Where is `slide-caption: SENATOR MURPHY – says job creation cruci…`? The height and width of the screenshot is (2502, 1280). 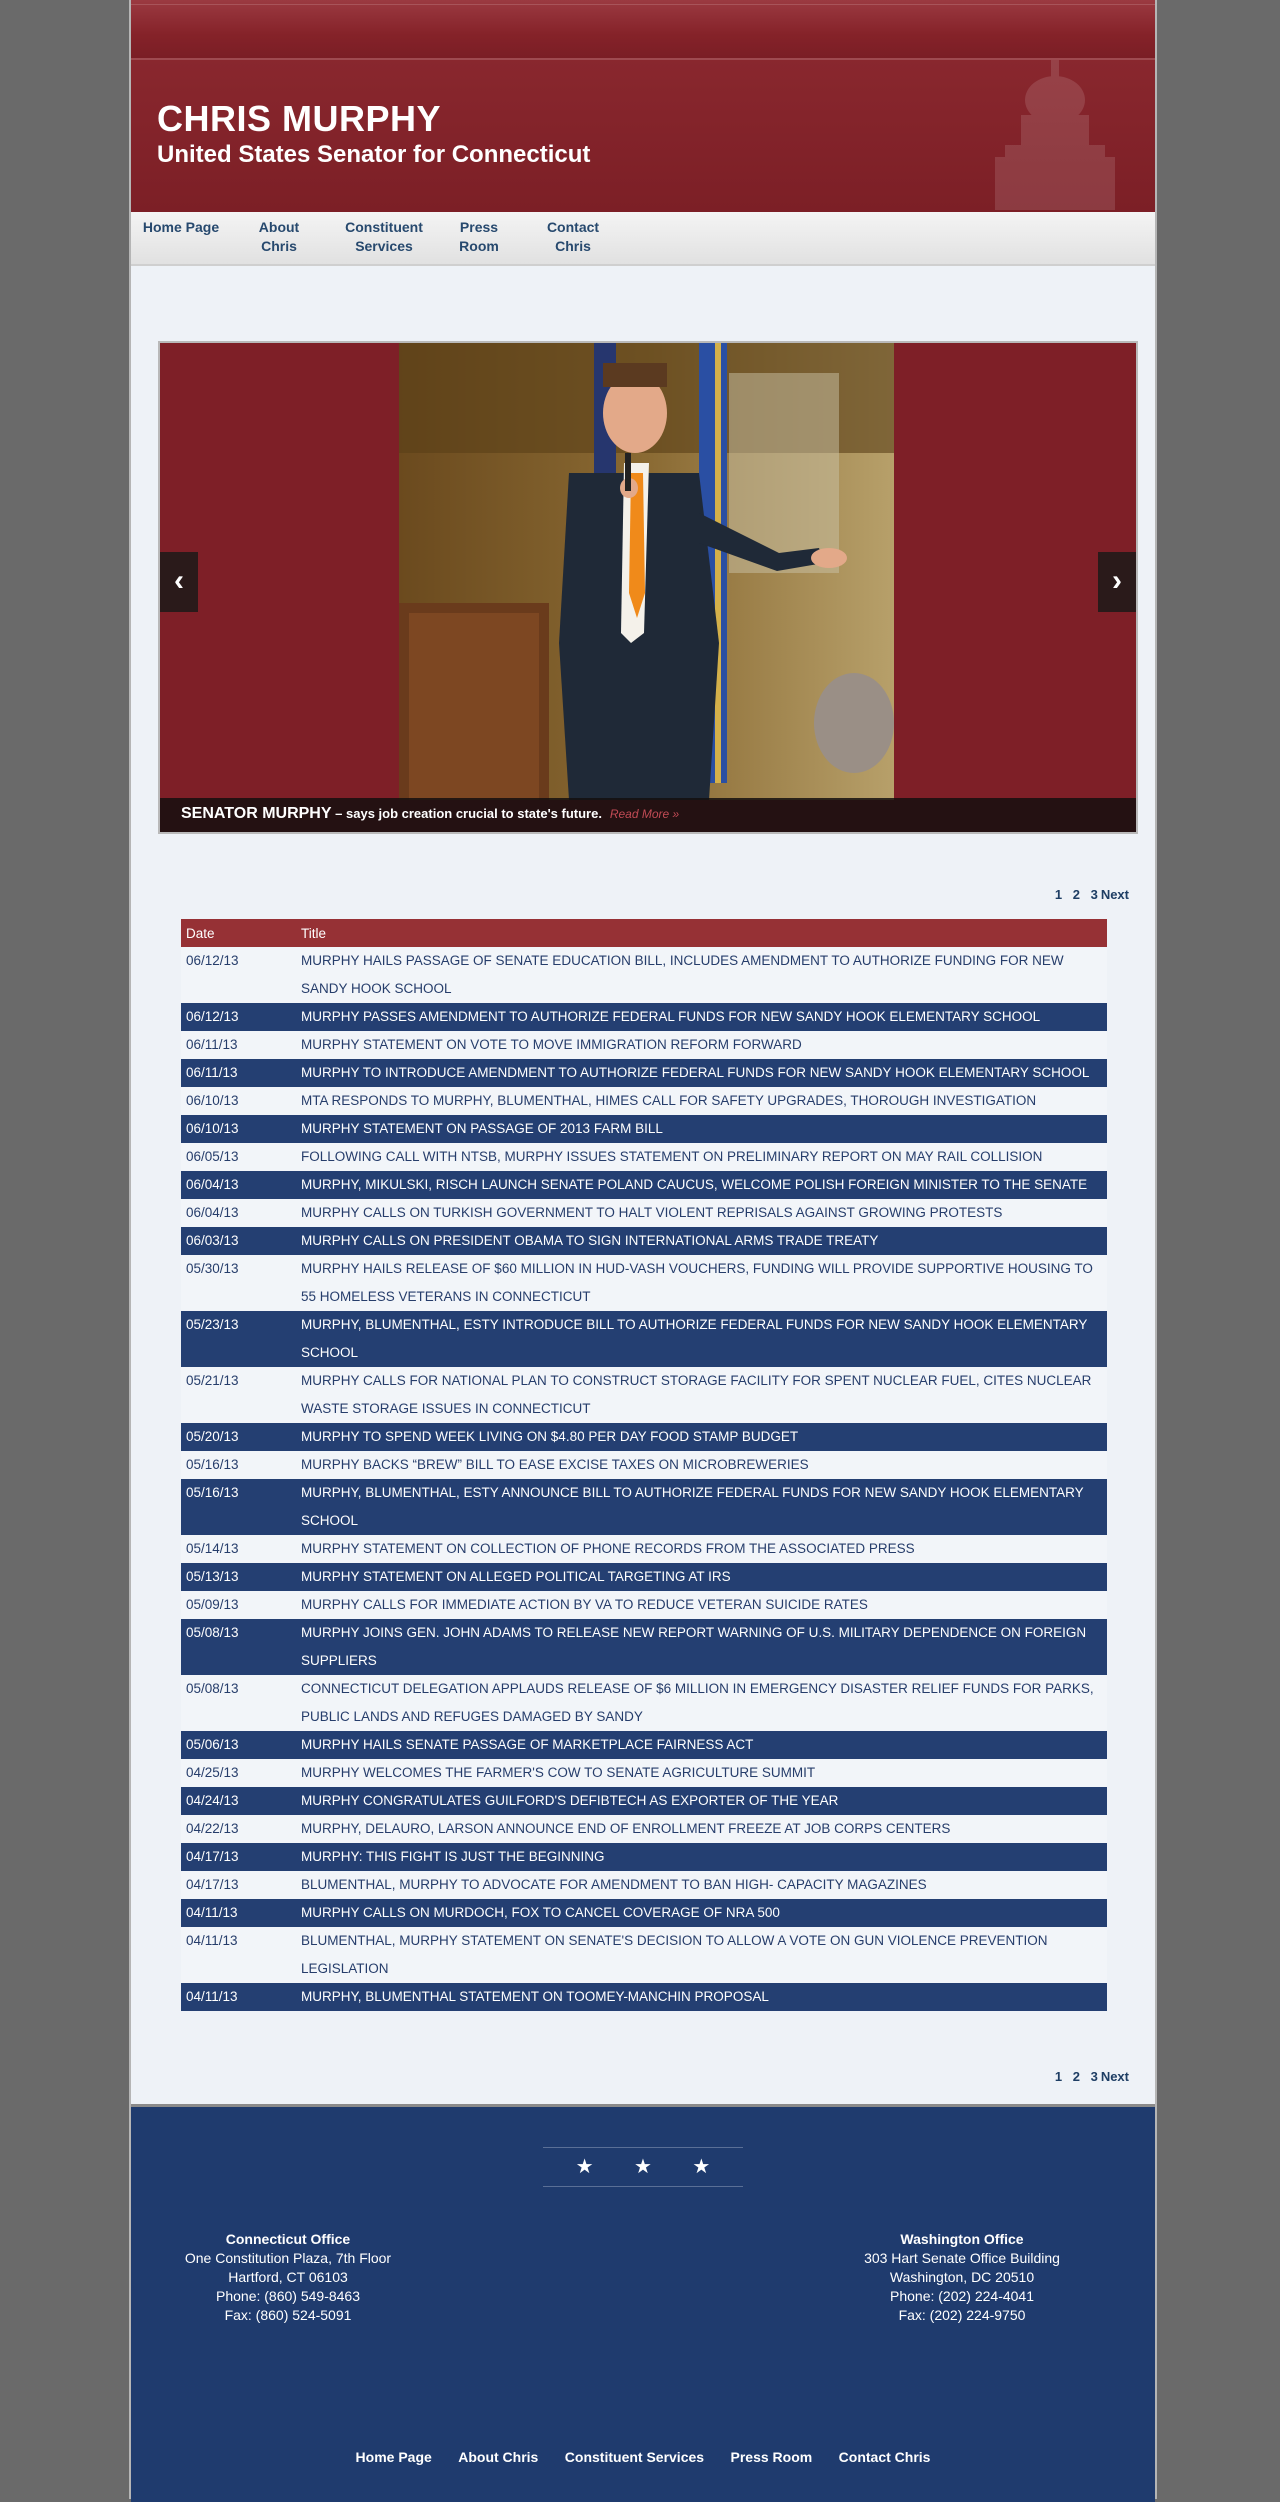 slide-caption: SENATOR MURPHY – says job creation cruci… is located at coordinates (430, 814).